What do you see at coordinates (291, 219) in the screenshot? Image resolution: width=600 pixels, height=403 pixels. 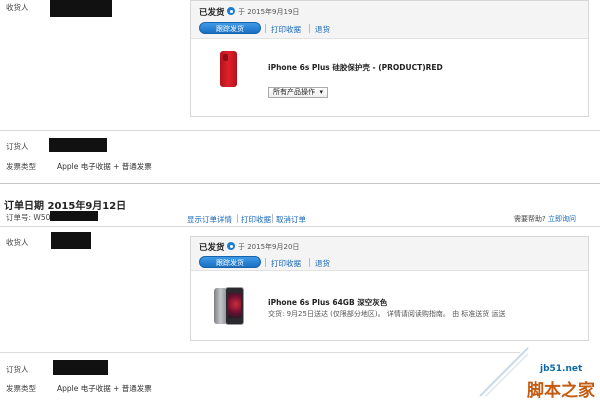 I see `cancel-order-link: 取消订单` at bounding box center [291, 219].